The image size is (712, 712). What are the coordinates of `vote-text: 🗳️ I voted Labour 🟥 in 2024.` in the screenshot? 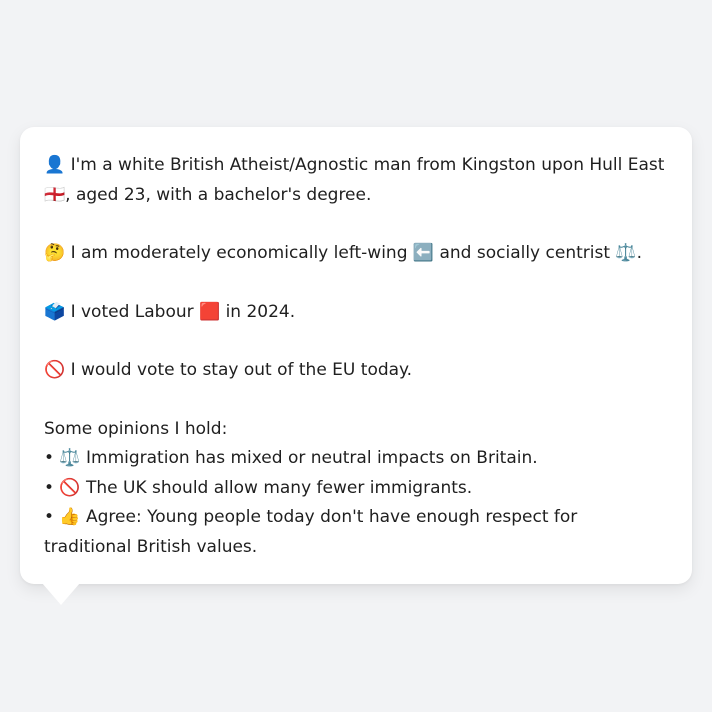 It's located at (170, 311).